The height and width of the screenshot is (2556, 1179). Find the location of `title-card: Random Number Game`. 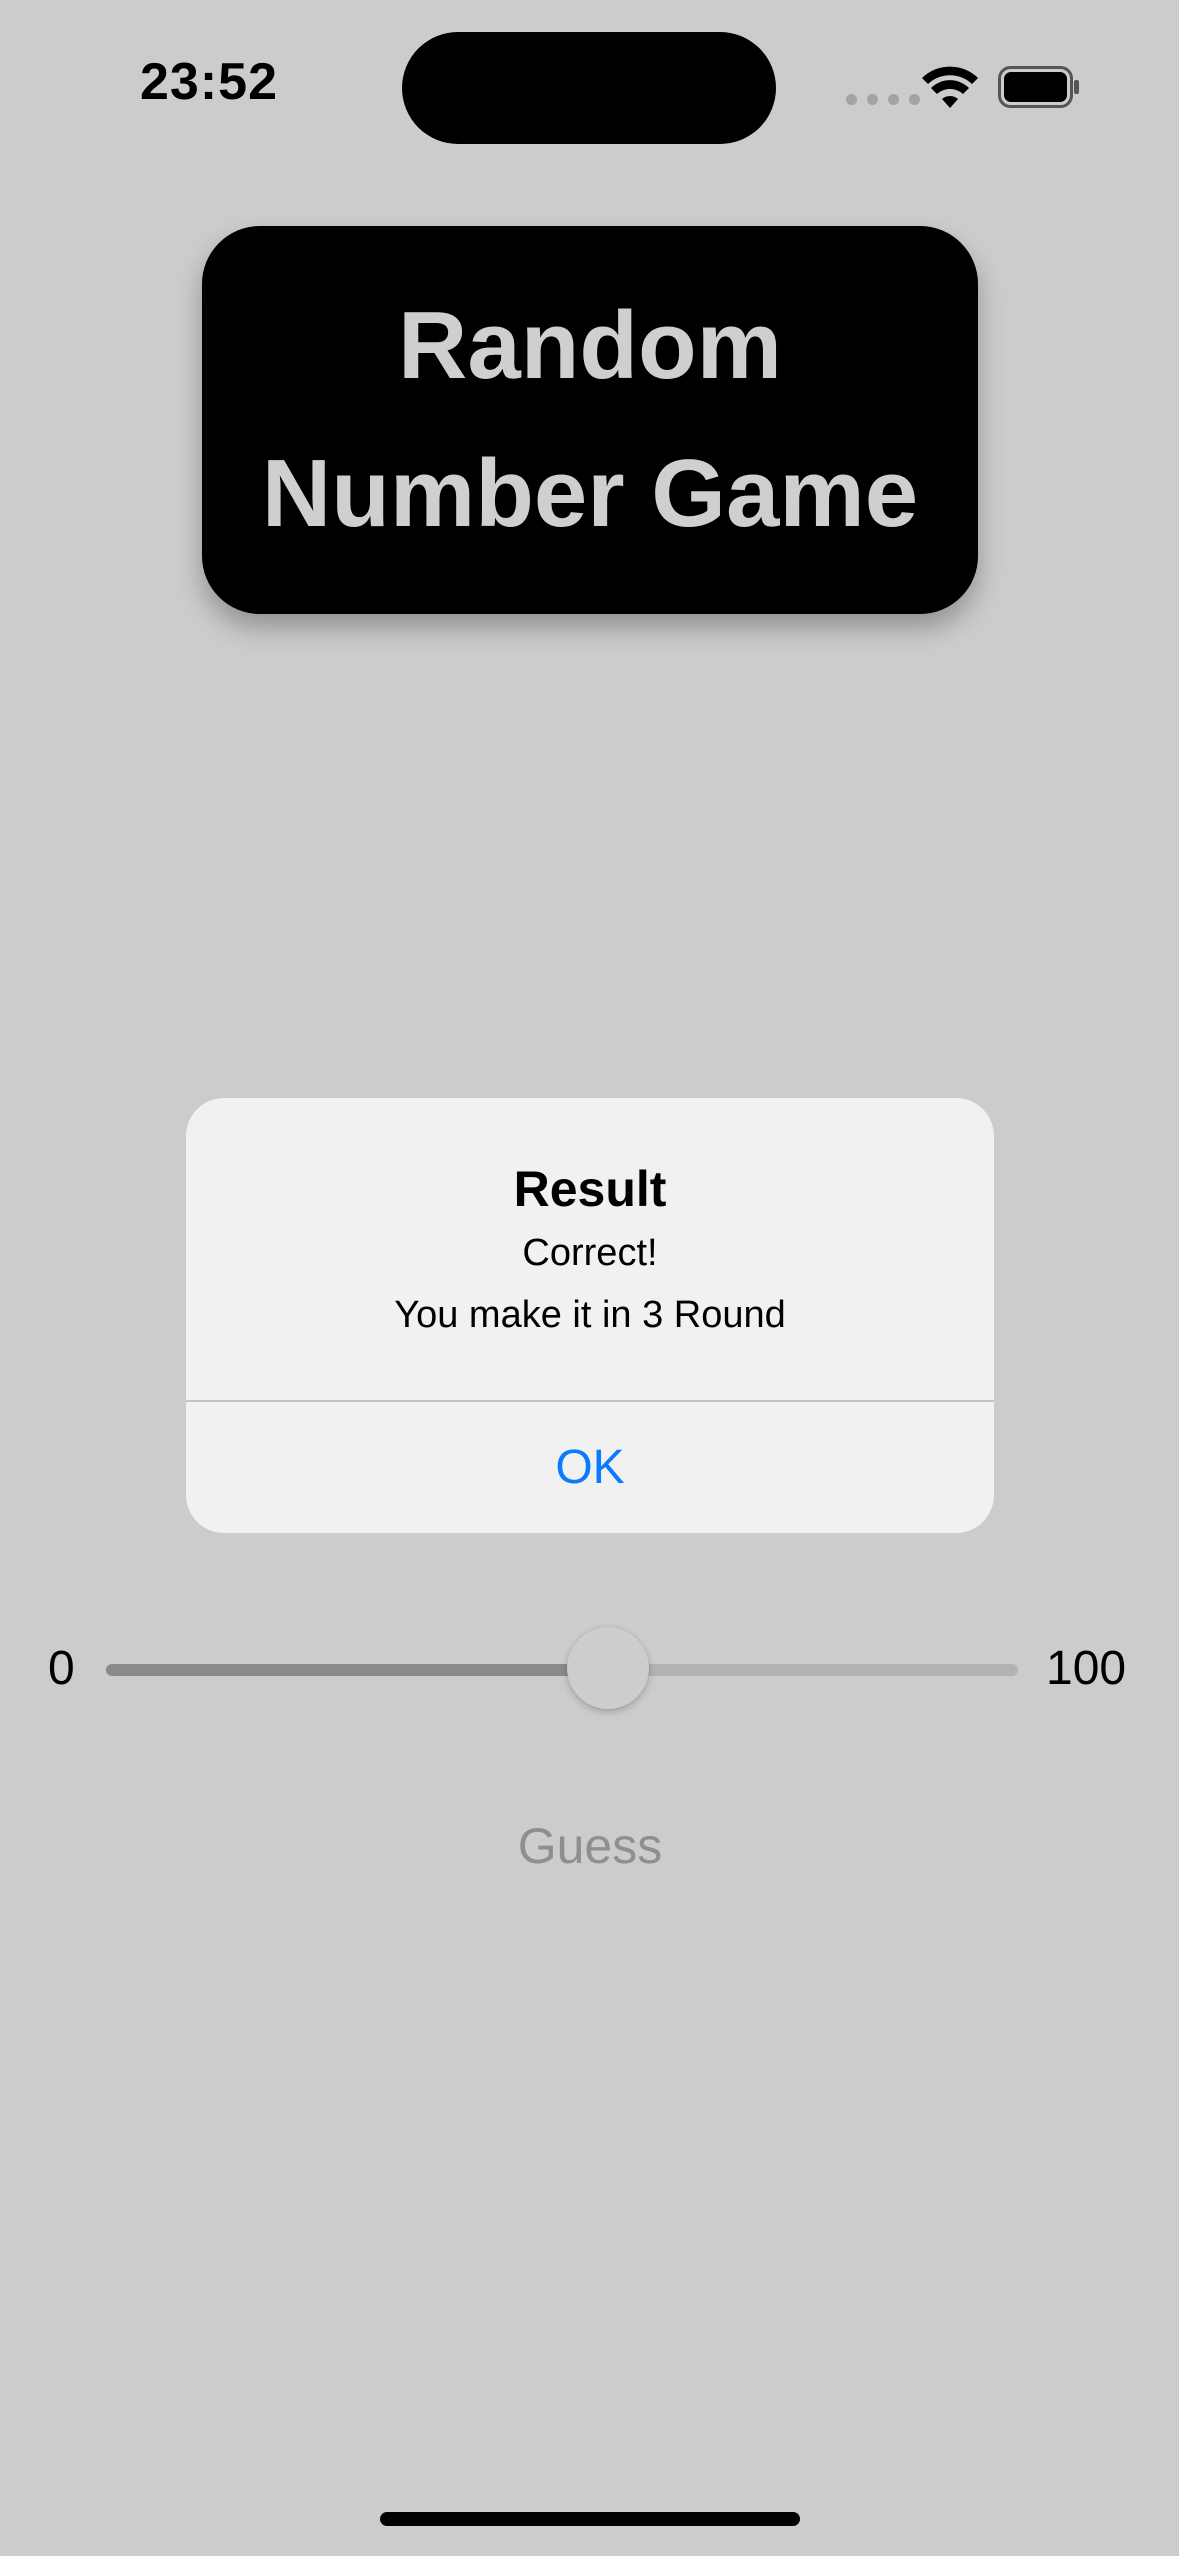

title-card: Random Number Game is located at coordinates (590, 420).